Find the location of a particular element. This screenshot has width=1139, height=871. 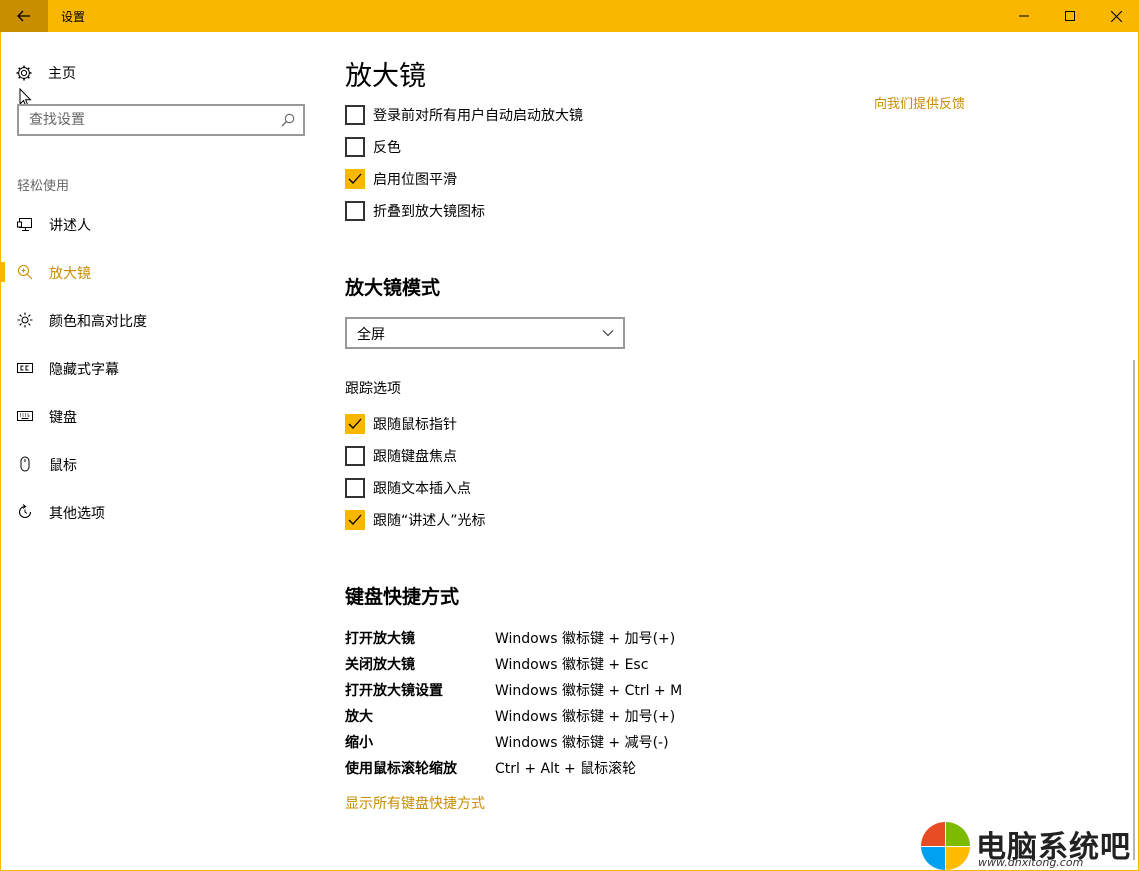

tracking-options-label: 跟踪选项 is located at coordinates (373, 389).